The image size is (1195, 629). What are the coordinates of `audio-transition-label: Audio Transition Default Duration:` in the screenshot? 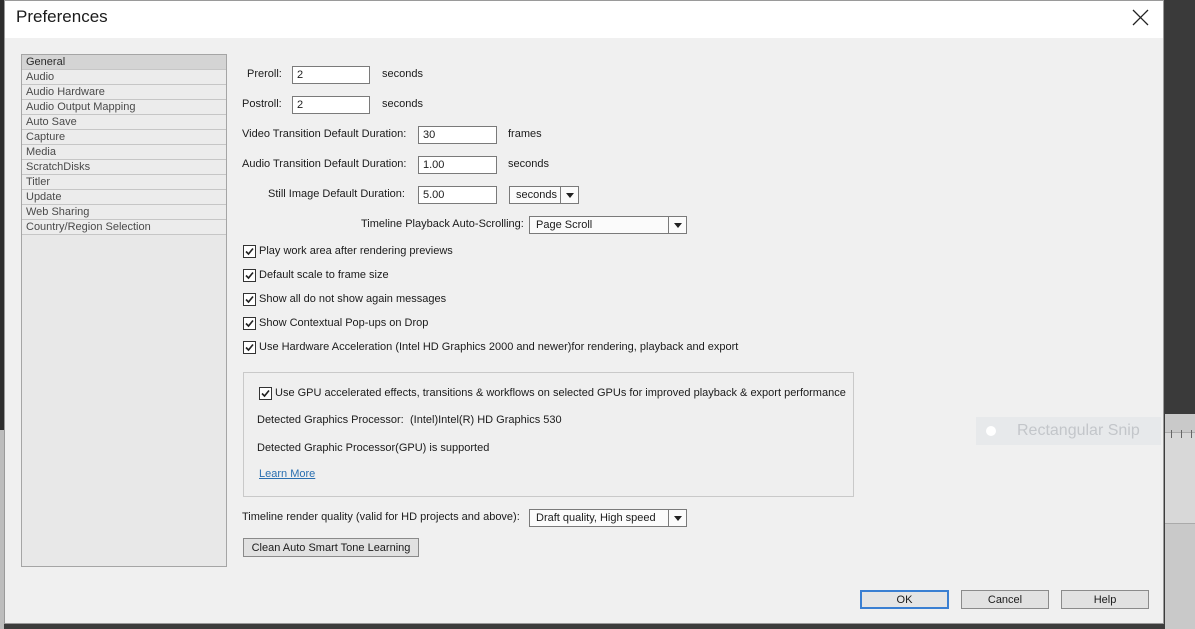 It's located at (324, 164).